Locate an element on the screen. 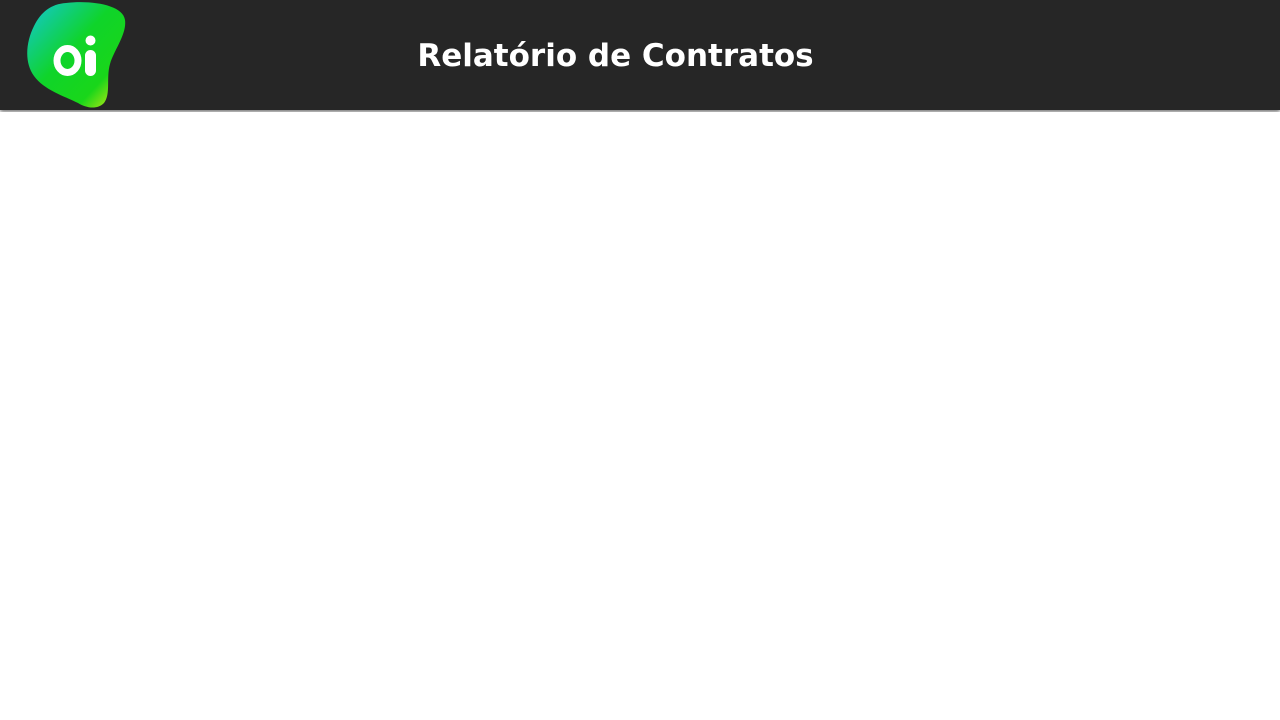  page-title: Relatório de Contratos is located at coordinates (615, 56).